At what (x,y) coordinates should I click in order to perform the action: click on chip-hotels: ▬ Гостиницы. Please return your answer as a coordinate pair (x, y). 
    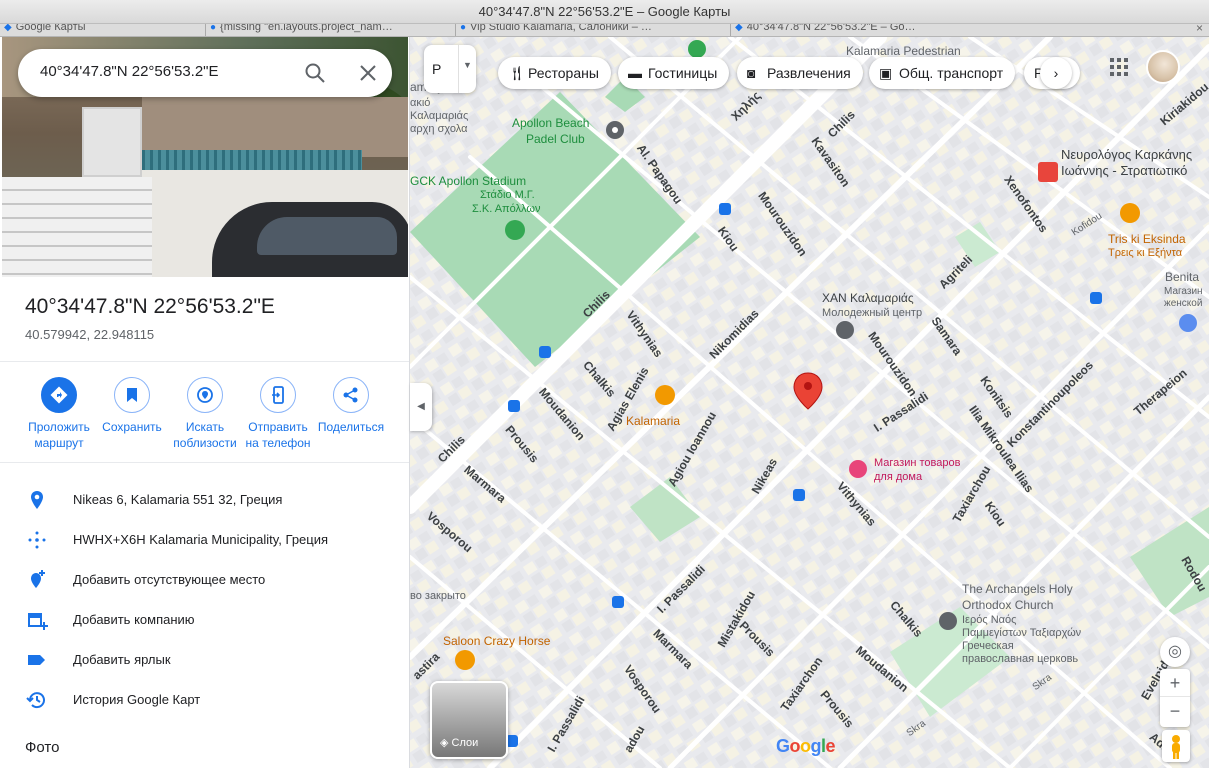
    Looking at the image, I should click on (674, 73).